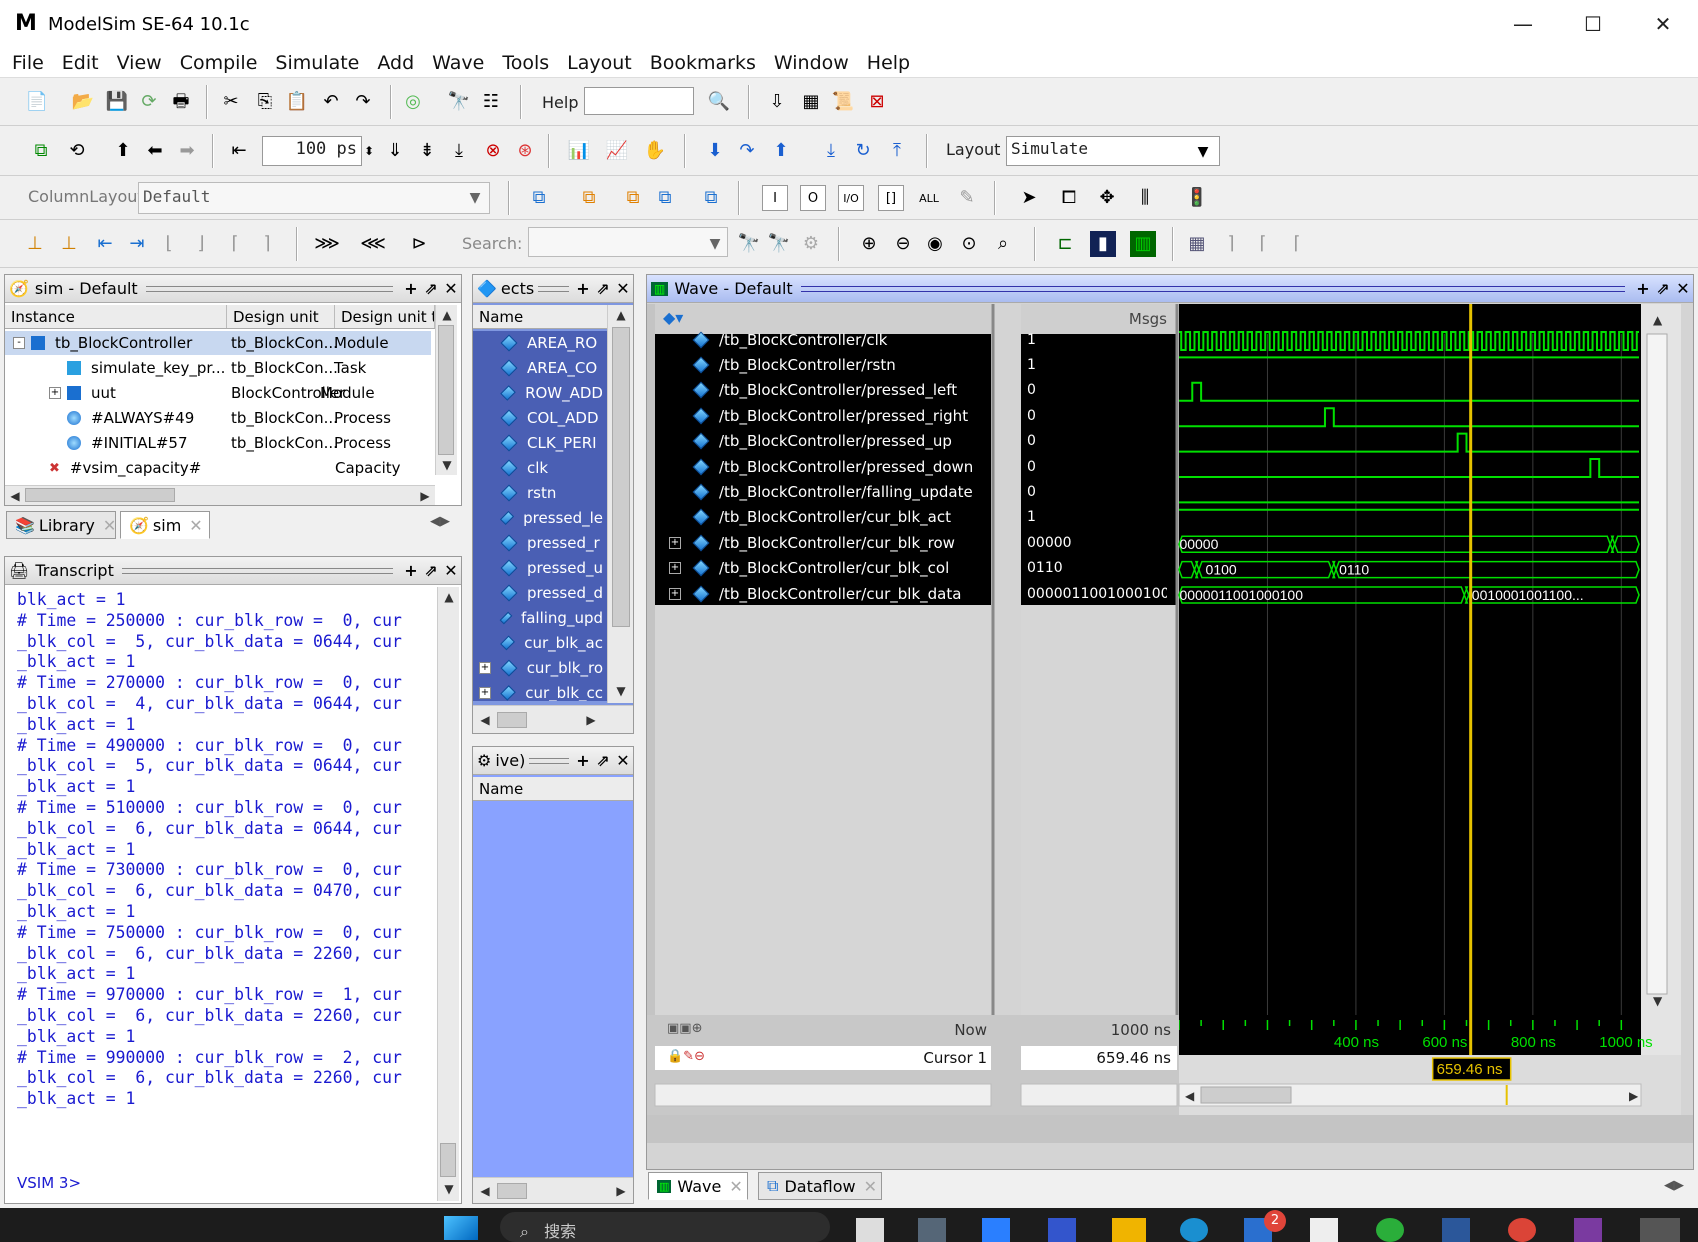 The image size is (1698, 1242). I want to click on sim-tree-row: #ALWAYS#49 tb_BlockCon... Process, so click(218, 418).